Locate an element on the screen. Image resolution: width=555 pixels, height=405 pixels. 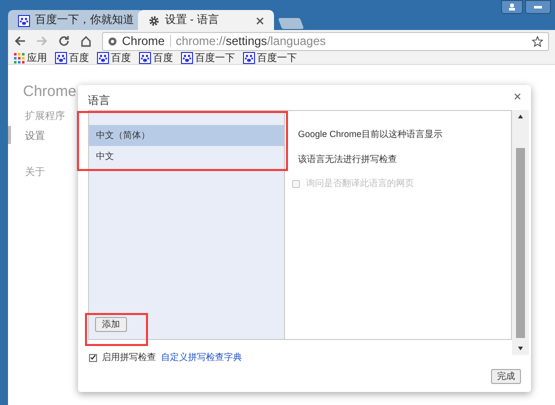
scrollbar is located at coordinates (520, 232).